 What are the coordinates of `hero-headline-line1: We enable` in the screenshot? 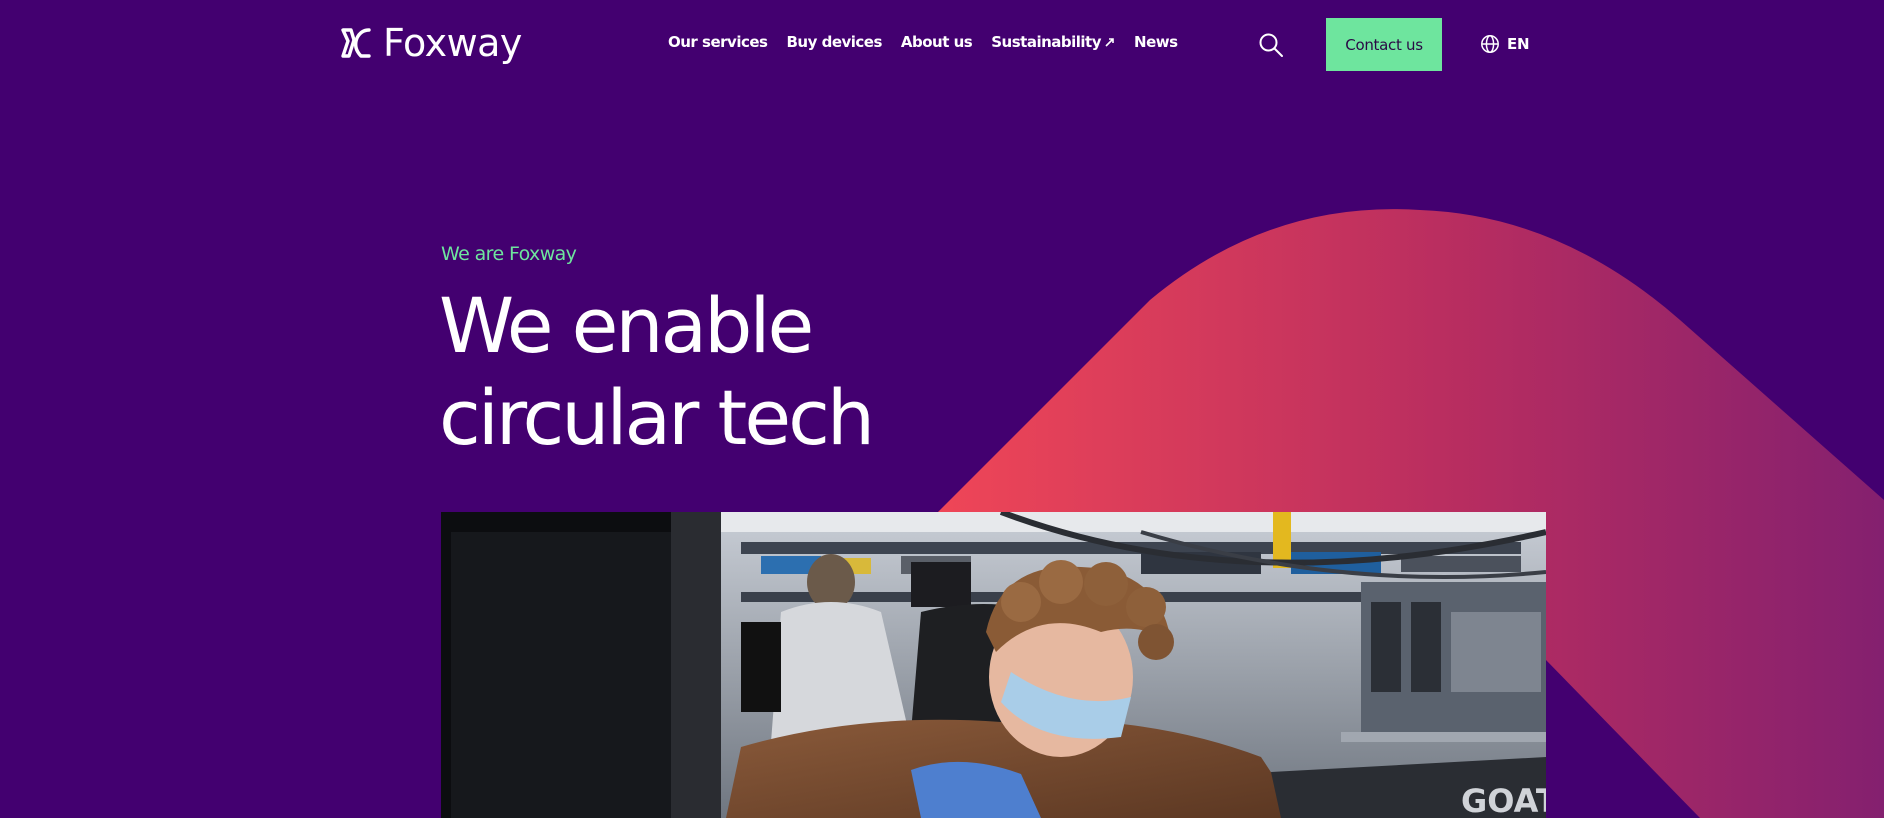 It's located at (626, 325).